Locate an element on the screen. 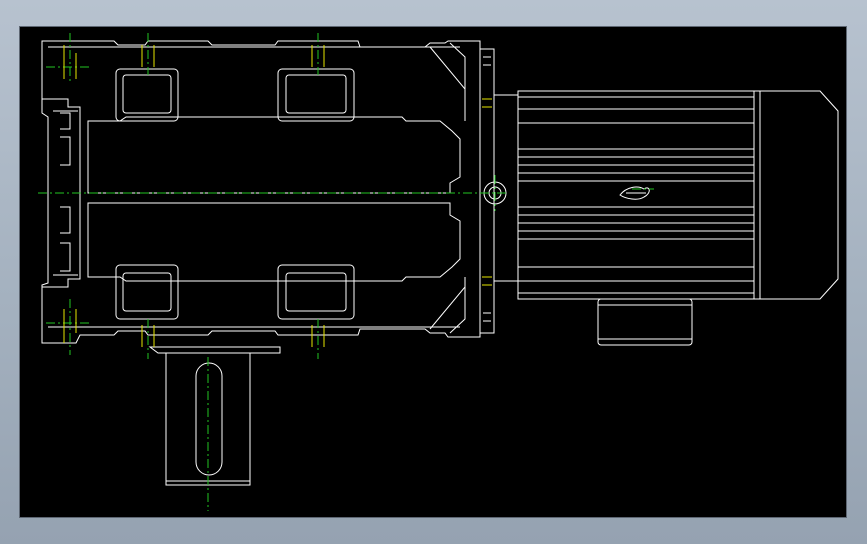 This screenshot has width=867, height=544. motor-body is located at coordinates (636, 195).